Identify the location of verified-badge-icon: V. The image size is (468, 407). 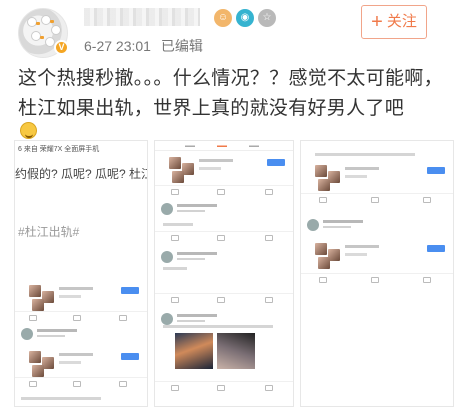
(61, 47).